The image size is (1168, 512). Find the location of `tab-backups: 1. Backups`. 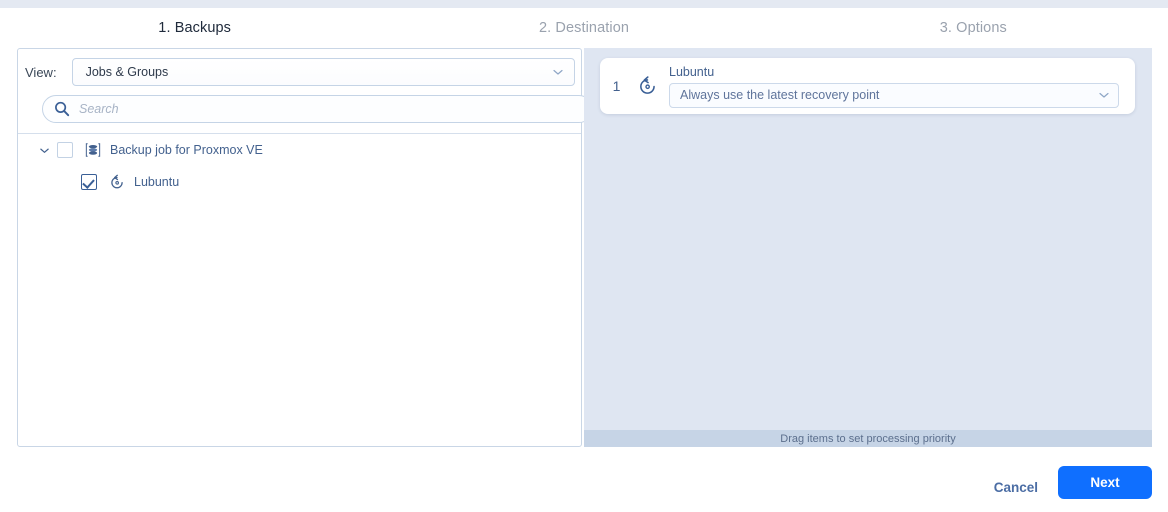

tab-backups: 1. Backups is located at coordinates (194, 28).